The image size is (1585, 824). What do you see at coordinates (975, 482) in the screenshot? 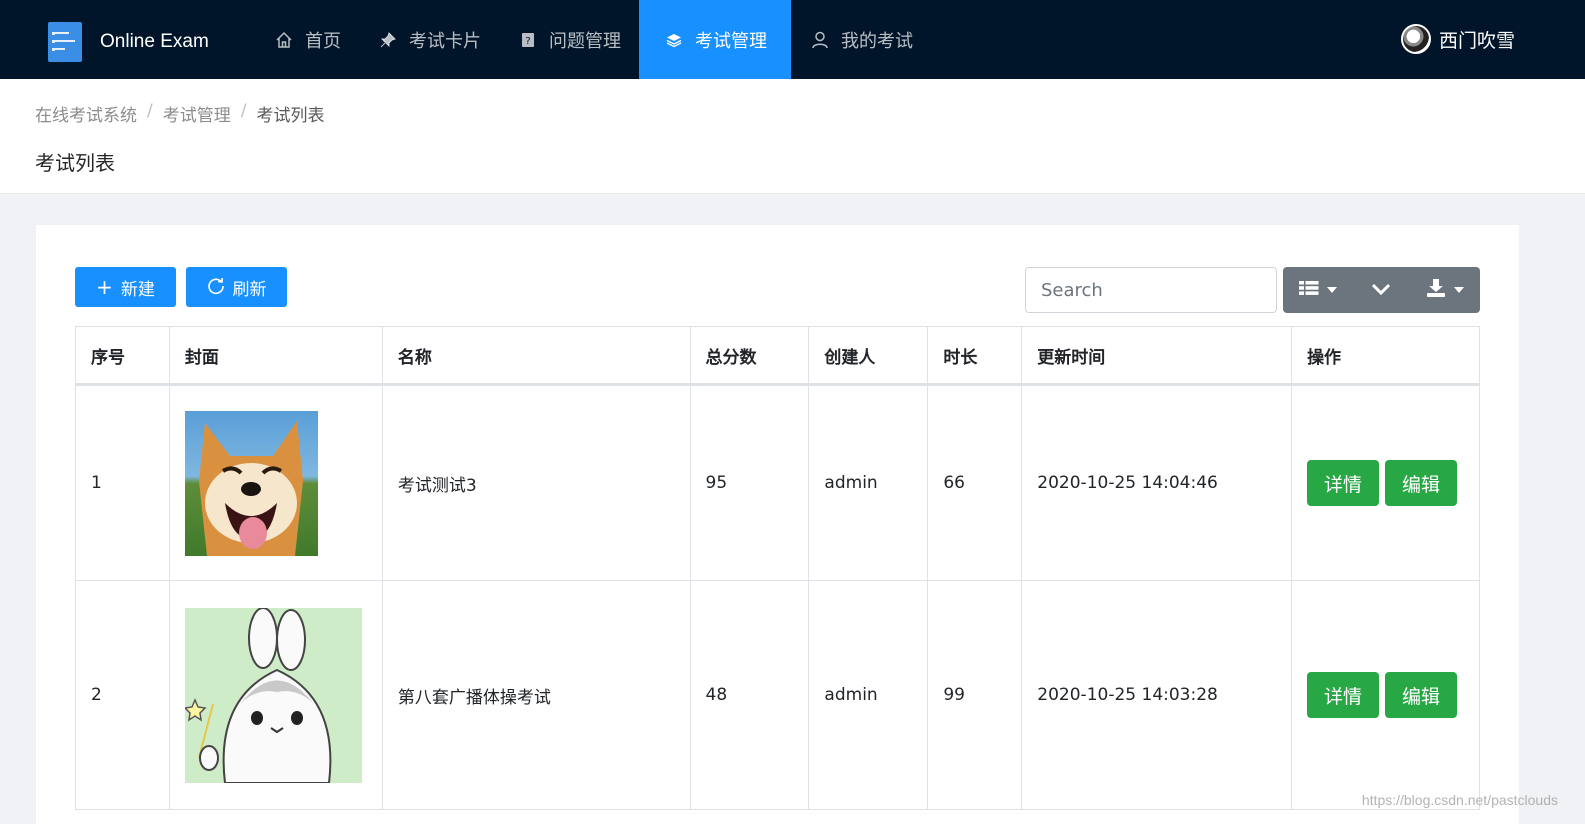
I see `cell-duration: 66` at bounding box center [975, 482].